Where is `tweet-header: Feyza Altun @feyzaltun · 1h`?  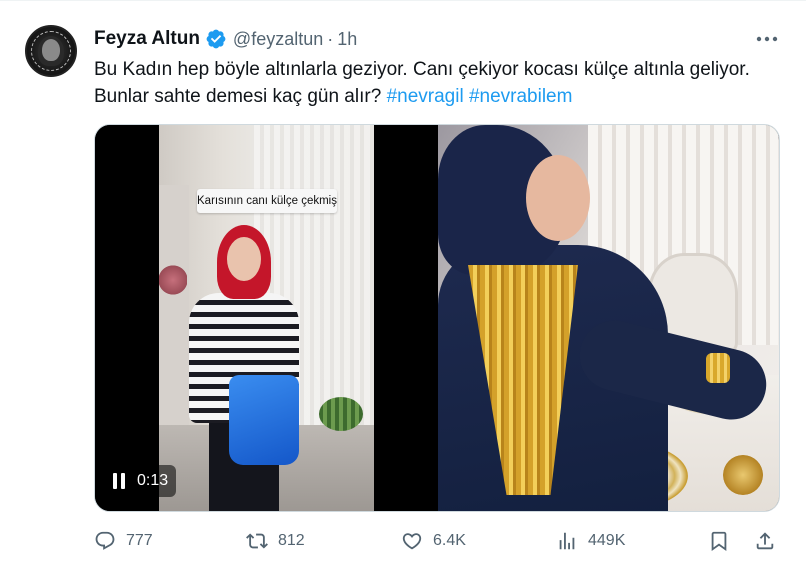 tweet-header: Feyza Altun @feyzaltun · 1h is located at coordinates (225, 39).